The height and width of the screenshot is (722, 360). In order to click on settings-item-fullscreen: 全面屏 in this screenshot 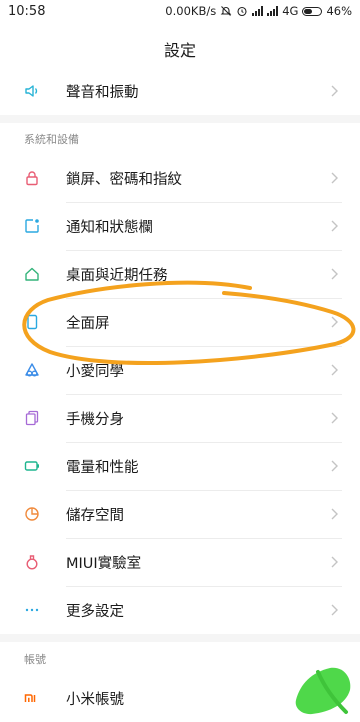, I will do `click(180, 322)`.